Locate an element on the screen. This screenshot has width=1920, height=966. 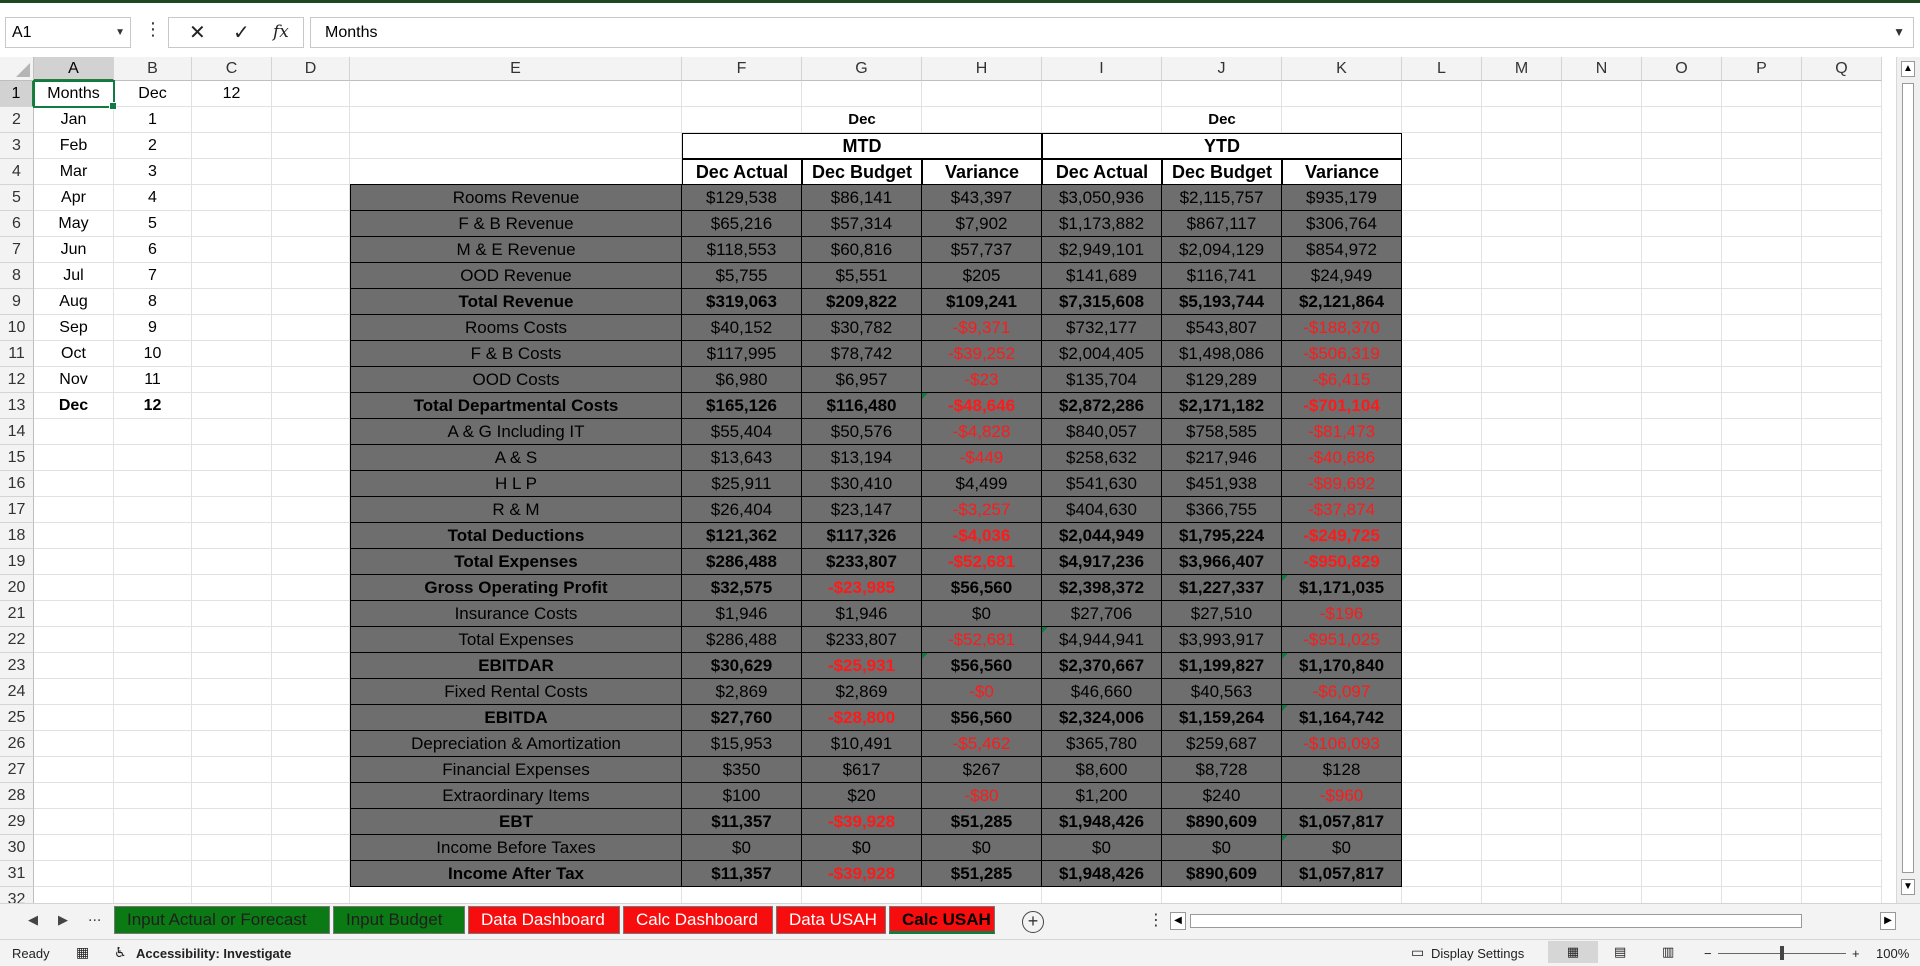
vertical-scroll-thumb is located at coordinates (1908, 478).